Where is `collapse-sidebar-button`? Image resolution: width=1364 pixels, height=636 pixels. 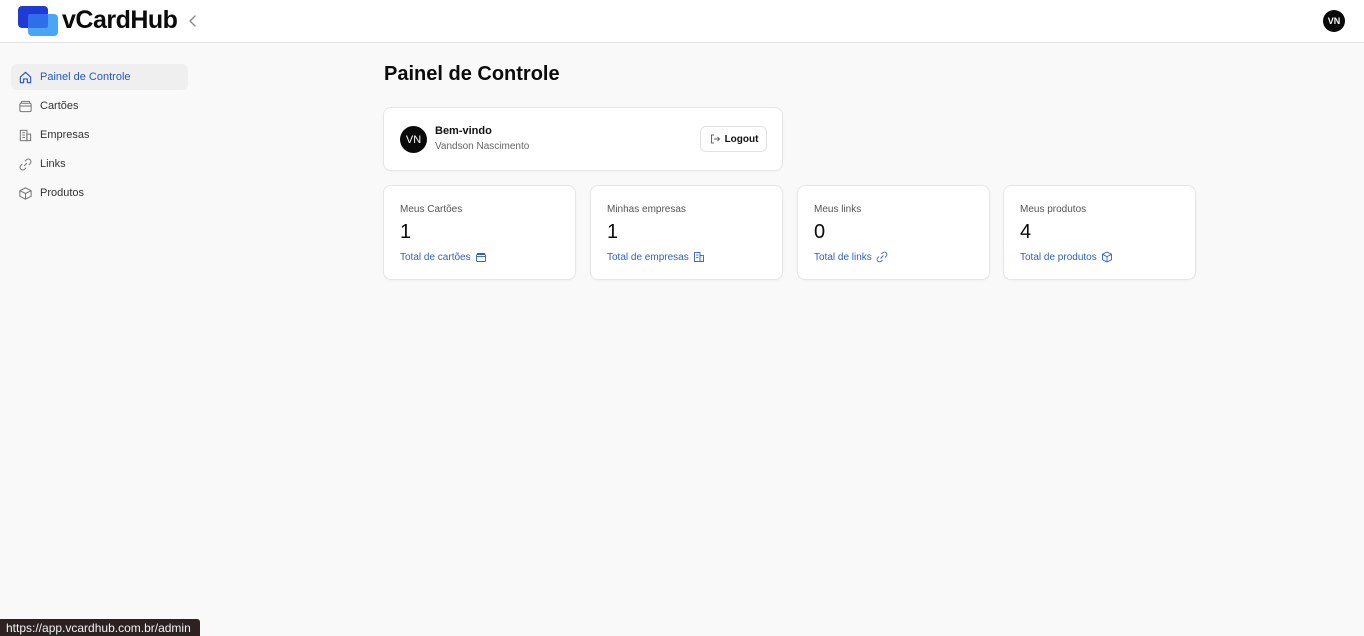 collapse-sidebar-button is located at coordinates (193, 21).